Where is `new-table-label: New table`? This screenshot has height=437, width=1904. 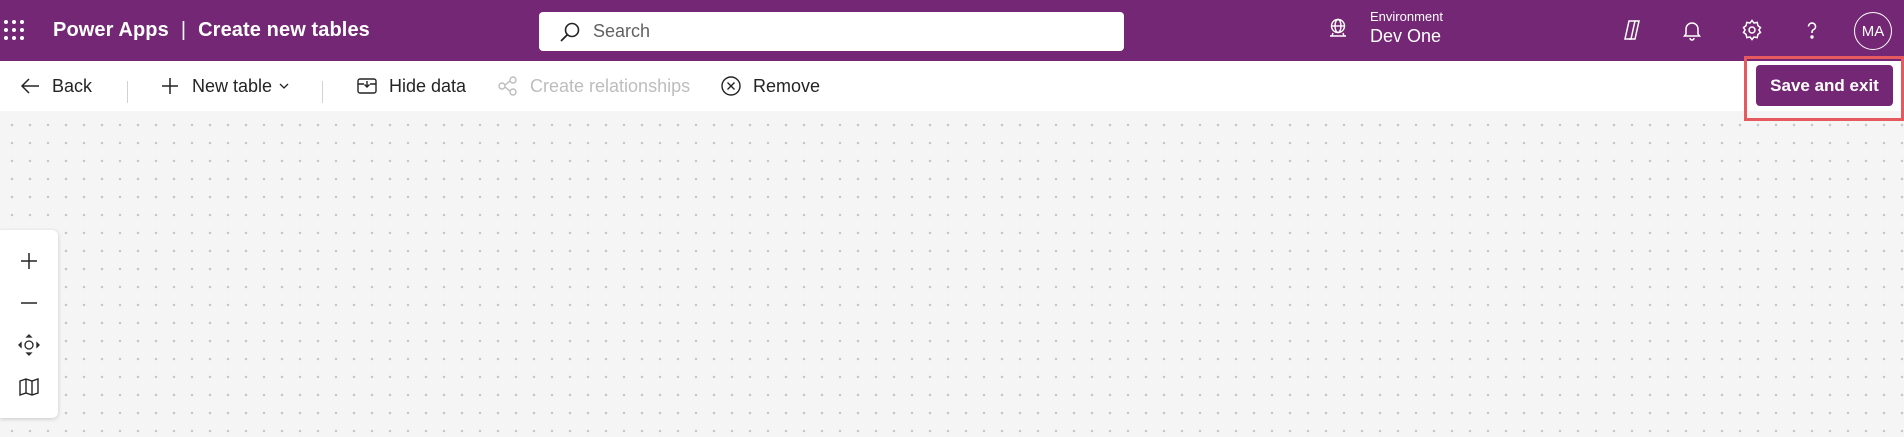
new-table-label: New table is located at coordinates (232, 85).